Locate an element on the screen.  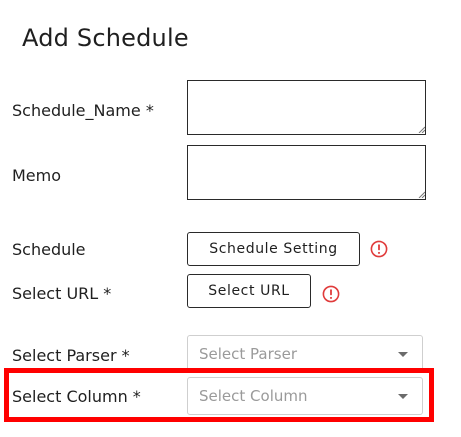
schedule-name-label: Schedule_Name * is located at coordinates (83, 110).